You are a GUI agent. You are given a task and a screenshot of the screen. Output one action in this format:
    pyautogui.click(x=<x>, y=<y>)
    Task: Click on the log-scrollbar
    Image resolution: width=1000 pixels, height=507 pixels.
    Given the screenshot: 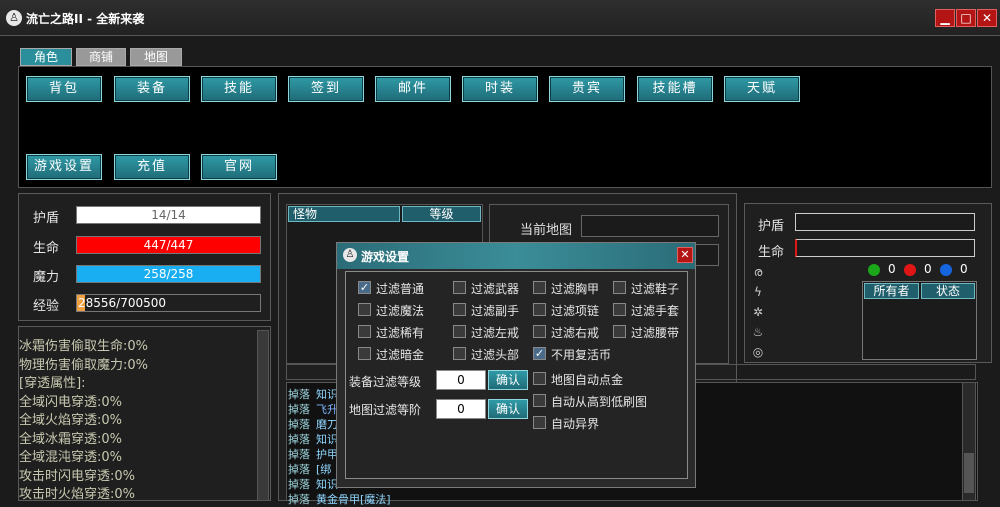 What is the action you would take?
    pyautogui.click(x=969, y=441)
    